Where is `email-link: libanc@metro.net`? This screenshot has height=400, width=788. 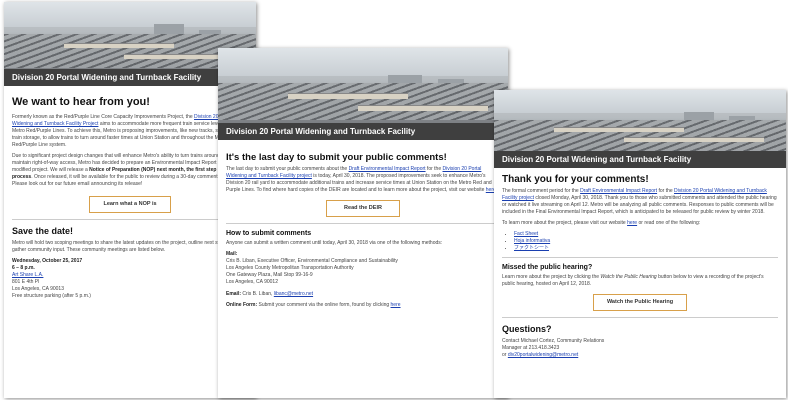
email-link: libanc@metro.net is located at coordinates (293, 294).